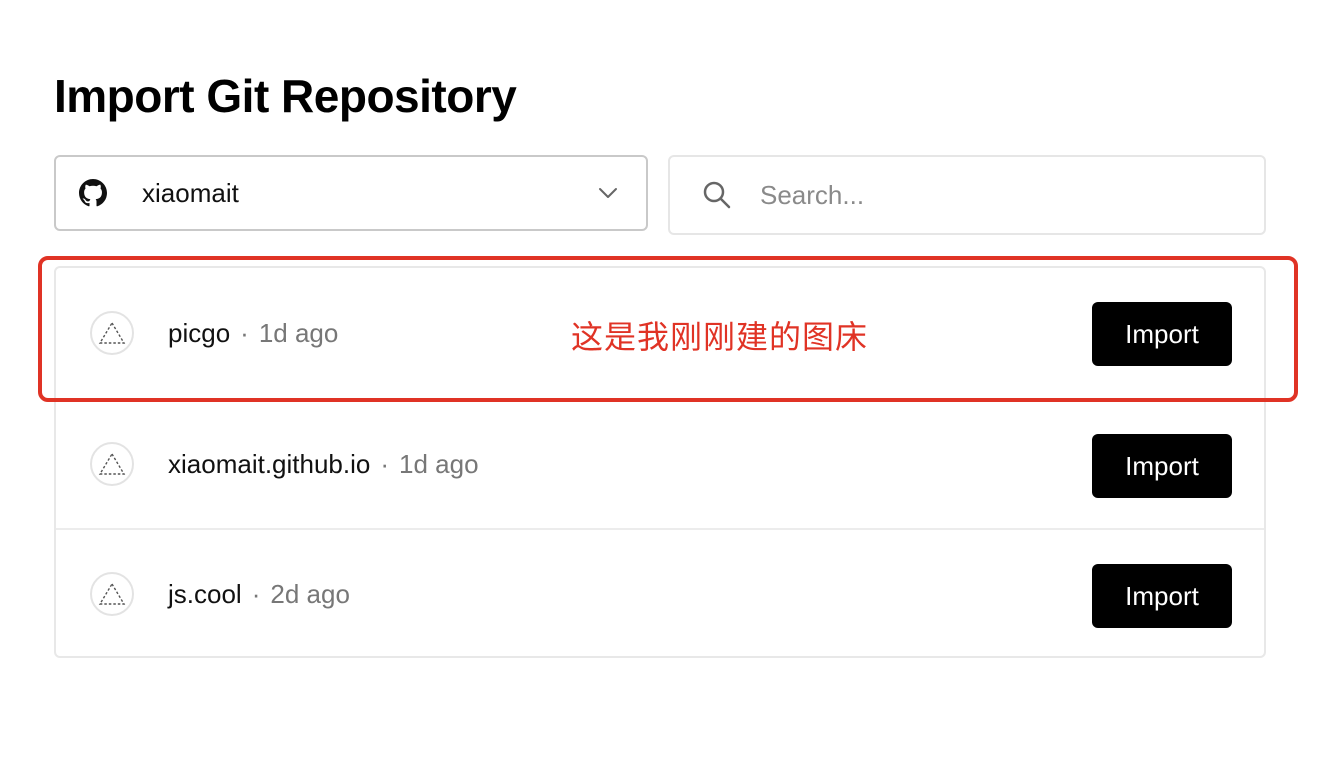 The height and width of the screenshot is (780, 1324). I want to click on search-input, so click(990, 195).